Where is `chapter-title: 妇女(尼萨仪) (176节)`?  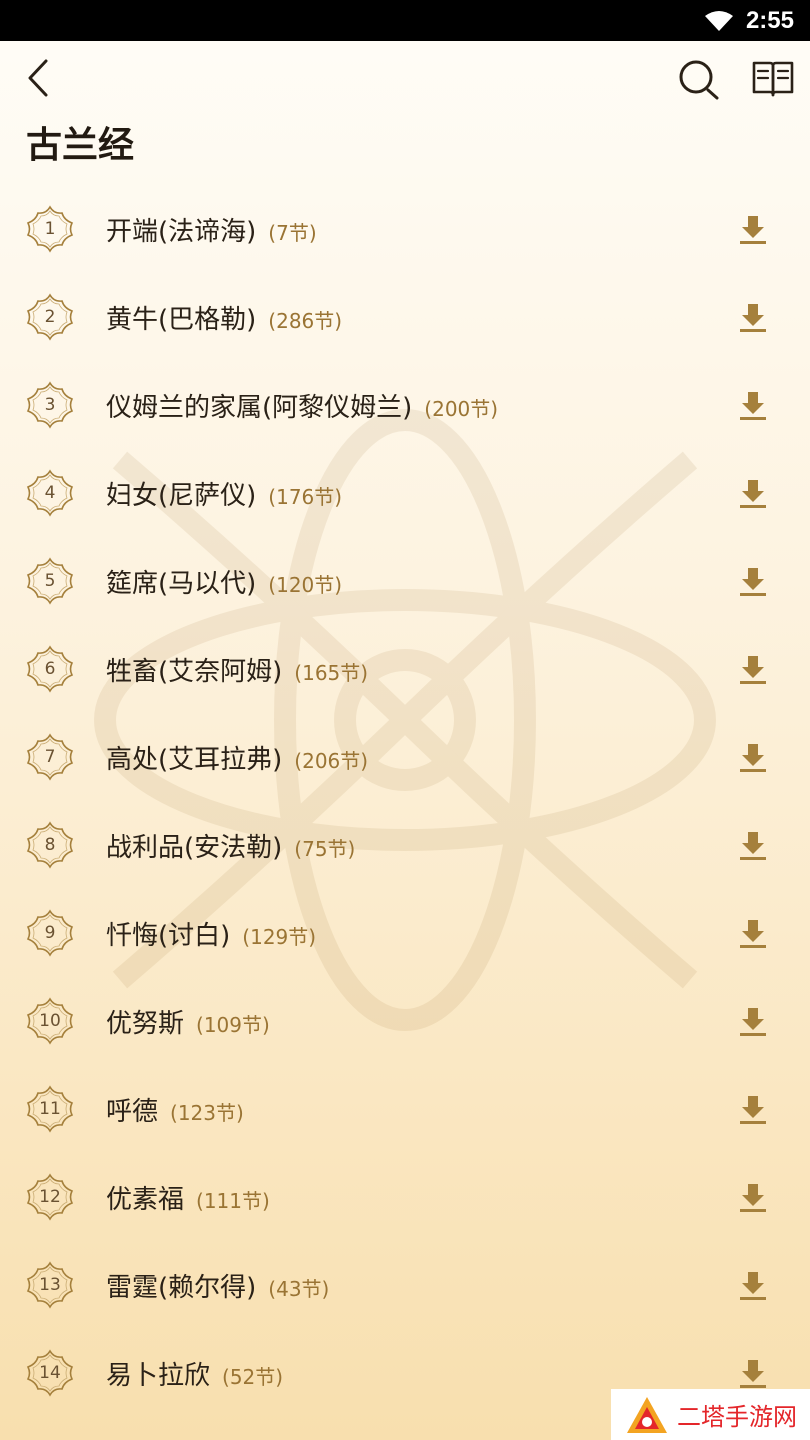 chapter-title: 妇女(尼萨仪) (176节) is located at coordinates (224, 493).